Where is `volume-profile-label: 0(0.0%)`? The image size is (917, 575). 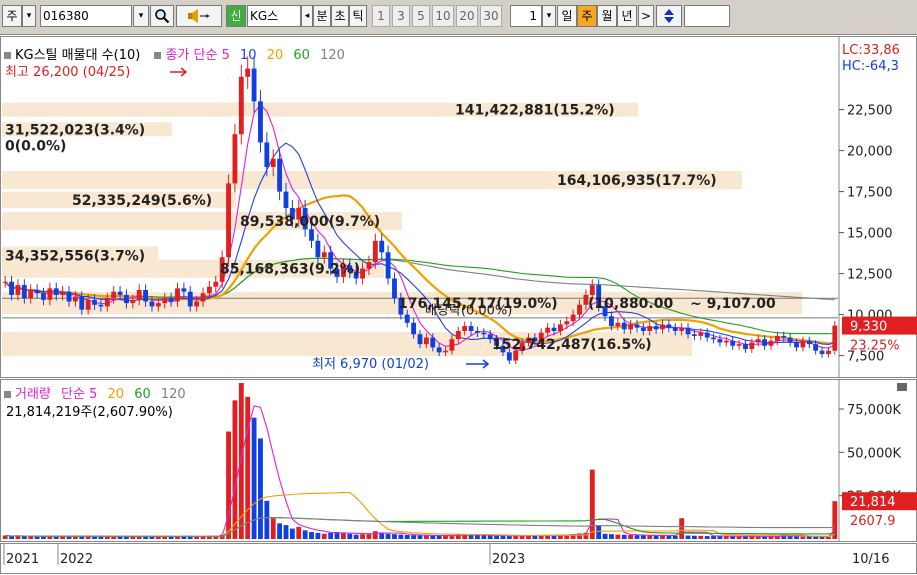 volume-profile-label: 0(0.0%) is located at coordinates (35, 147).